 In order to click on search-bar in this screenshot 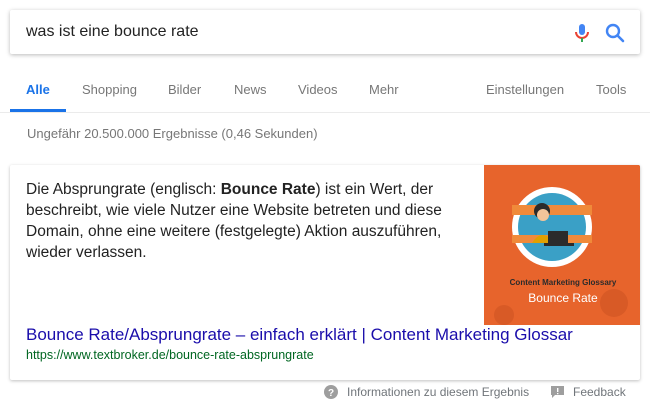, I will do `click(325, 32)`.